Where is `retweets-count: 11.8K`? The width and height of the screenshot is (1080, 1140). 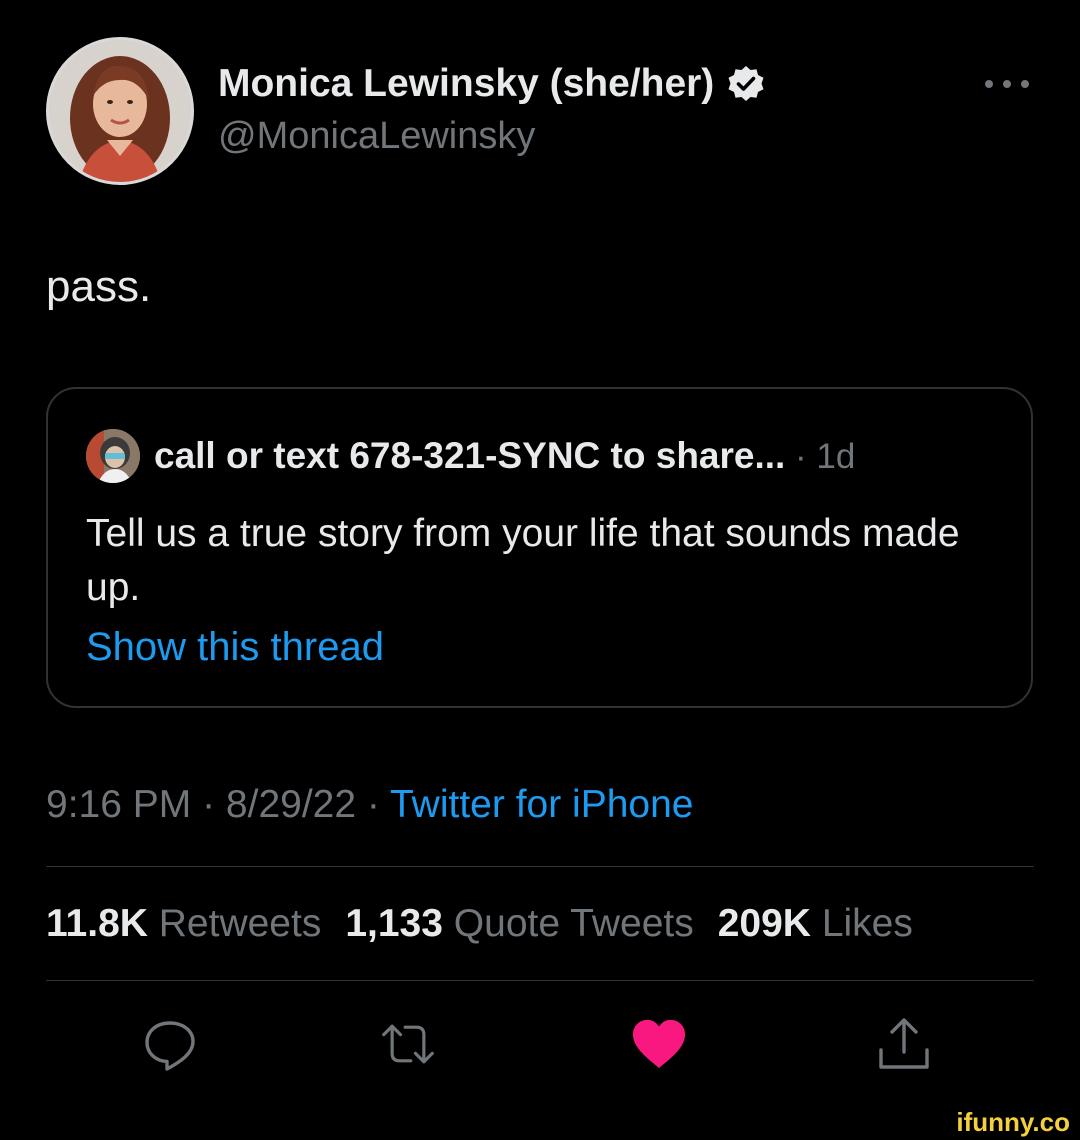
retweets-count: 11.8K is located at coordinates (97, 923).